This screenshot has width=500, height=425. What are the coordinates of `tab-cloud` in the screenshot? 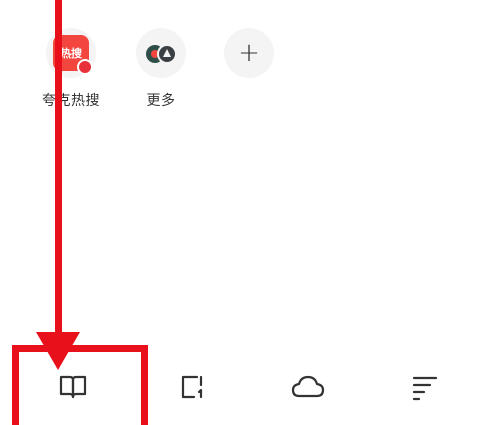 It's located at (308, 387).